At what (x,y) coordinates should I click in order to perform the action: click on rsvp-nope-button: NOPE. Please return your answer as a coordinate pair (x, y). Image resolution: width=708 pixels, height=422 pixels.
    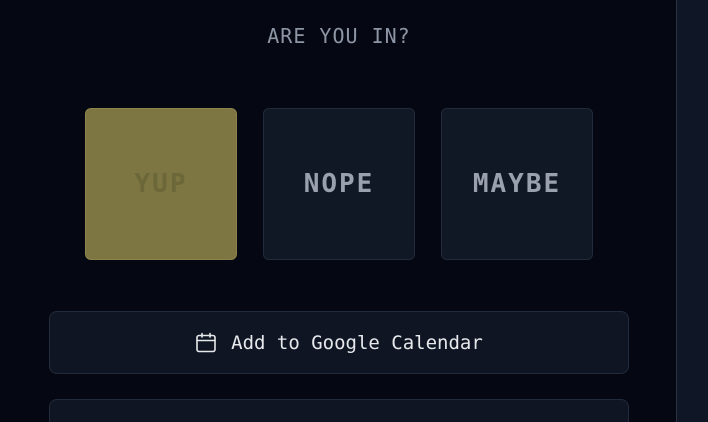
    Looking at the image, I should click on (339, 184).